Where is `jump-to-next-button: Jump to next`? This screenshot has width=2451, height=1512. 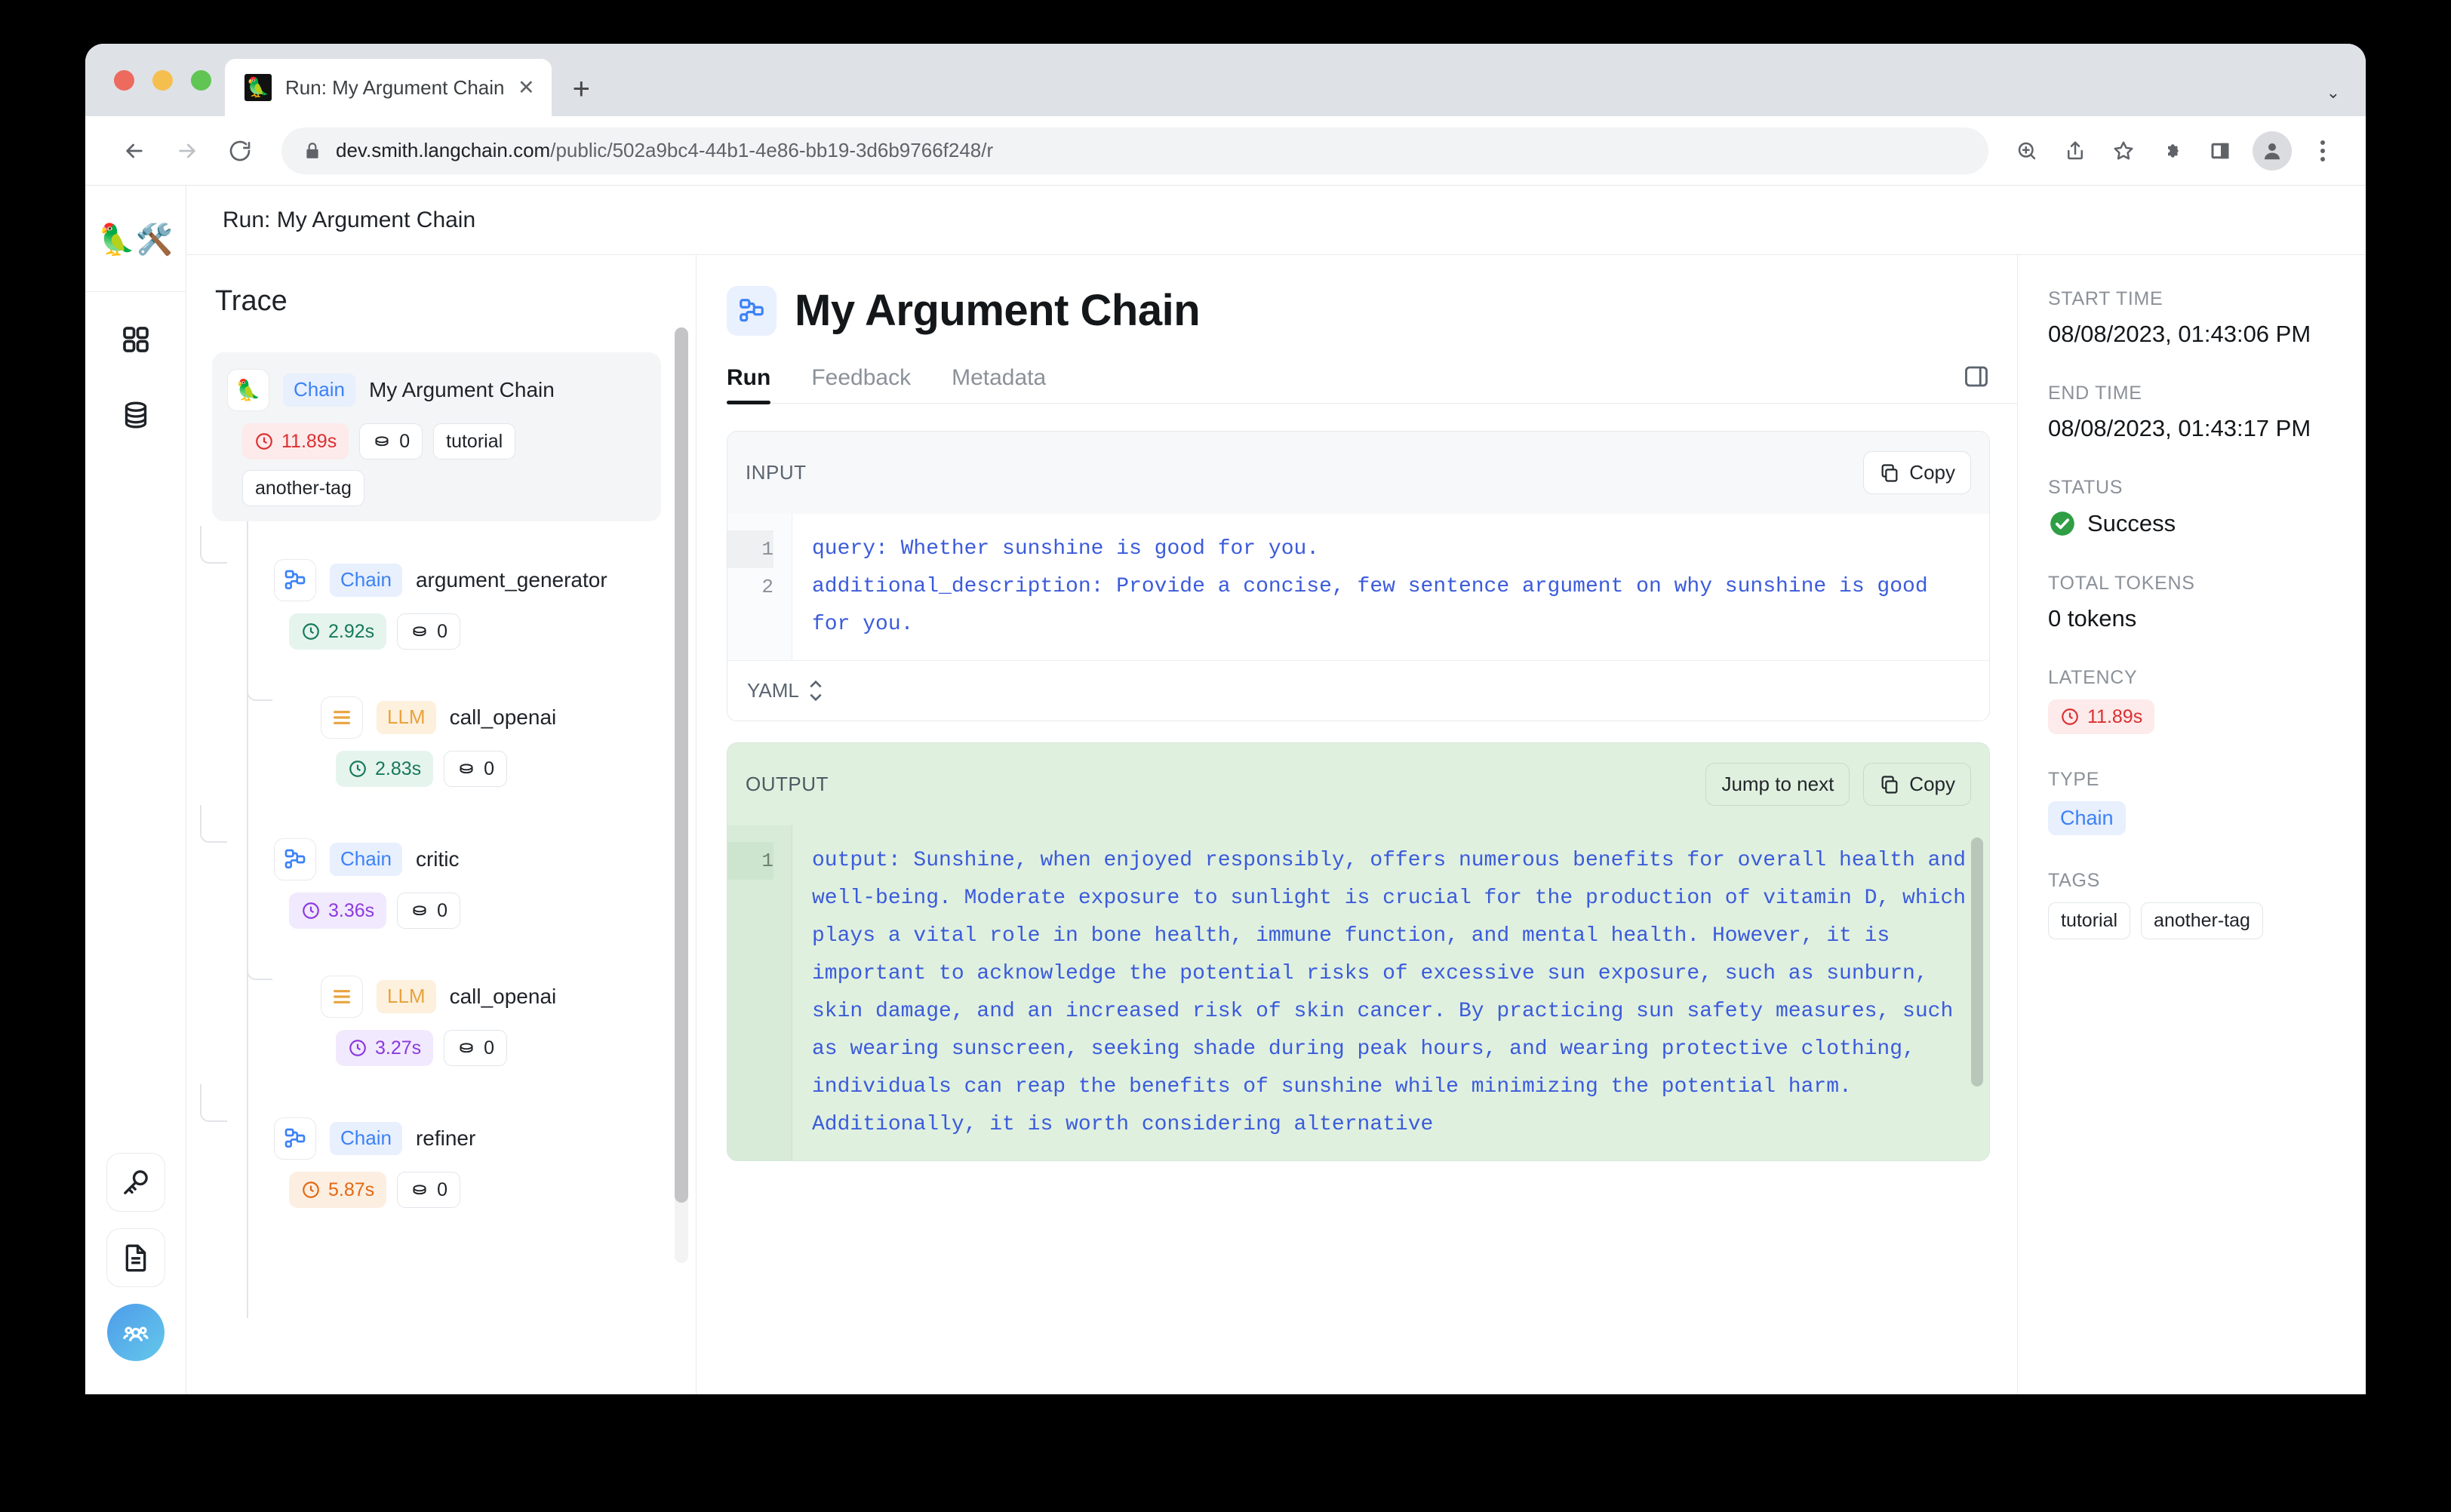
jump-to-next-button: Jump to next is located at coordinates (1778, 784).